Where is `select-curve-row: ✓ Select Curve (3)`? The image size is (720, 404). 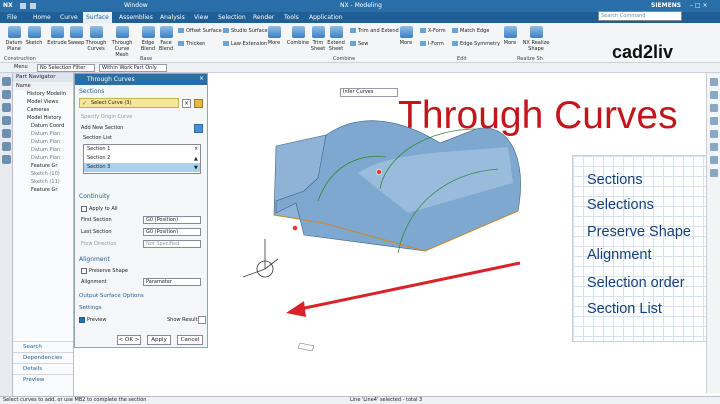
select-curve-row: ✓ Select Curve (3) is located at coordinates (129, 103).